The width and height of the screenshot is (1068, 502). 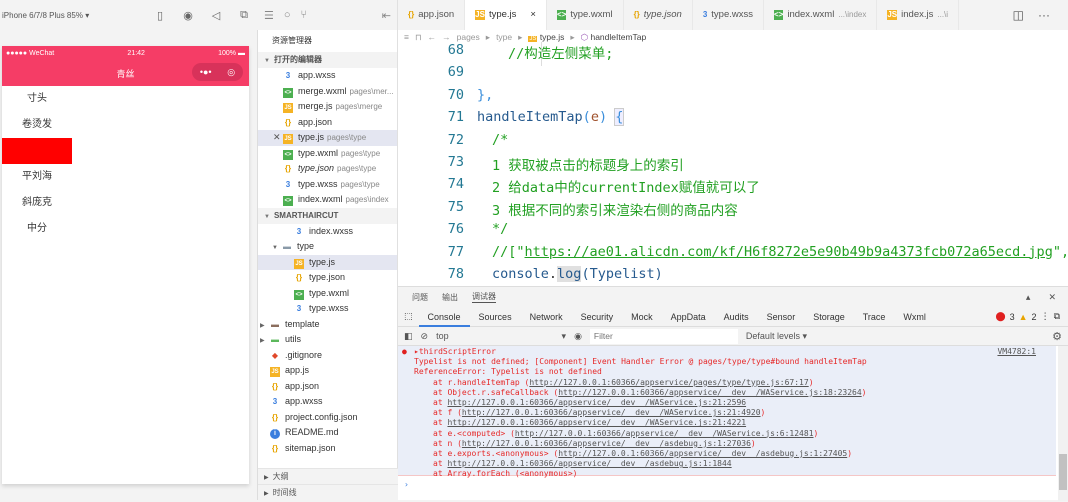 I want to click on tab-debugger: 调试器, so click(x=484, y=297).